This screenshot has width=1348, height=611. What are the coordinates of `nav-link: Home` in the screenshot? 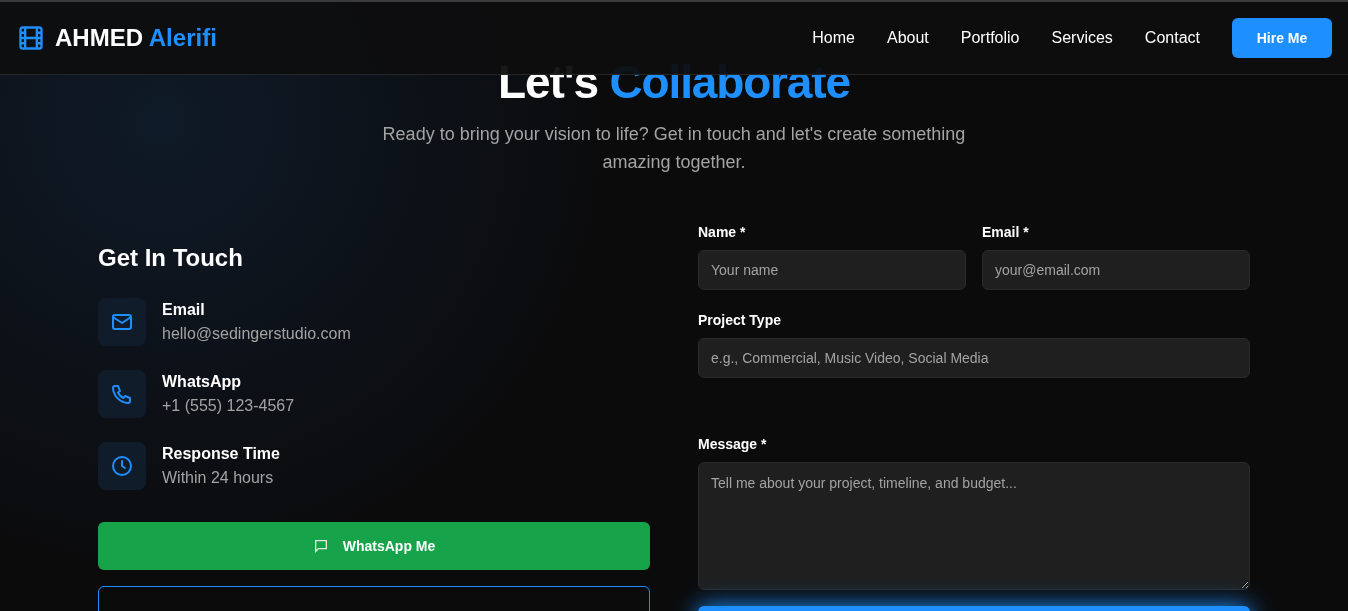 It's located at (833, 38).